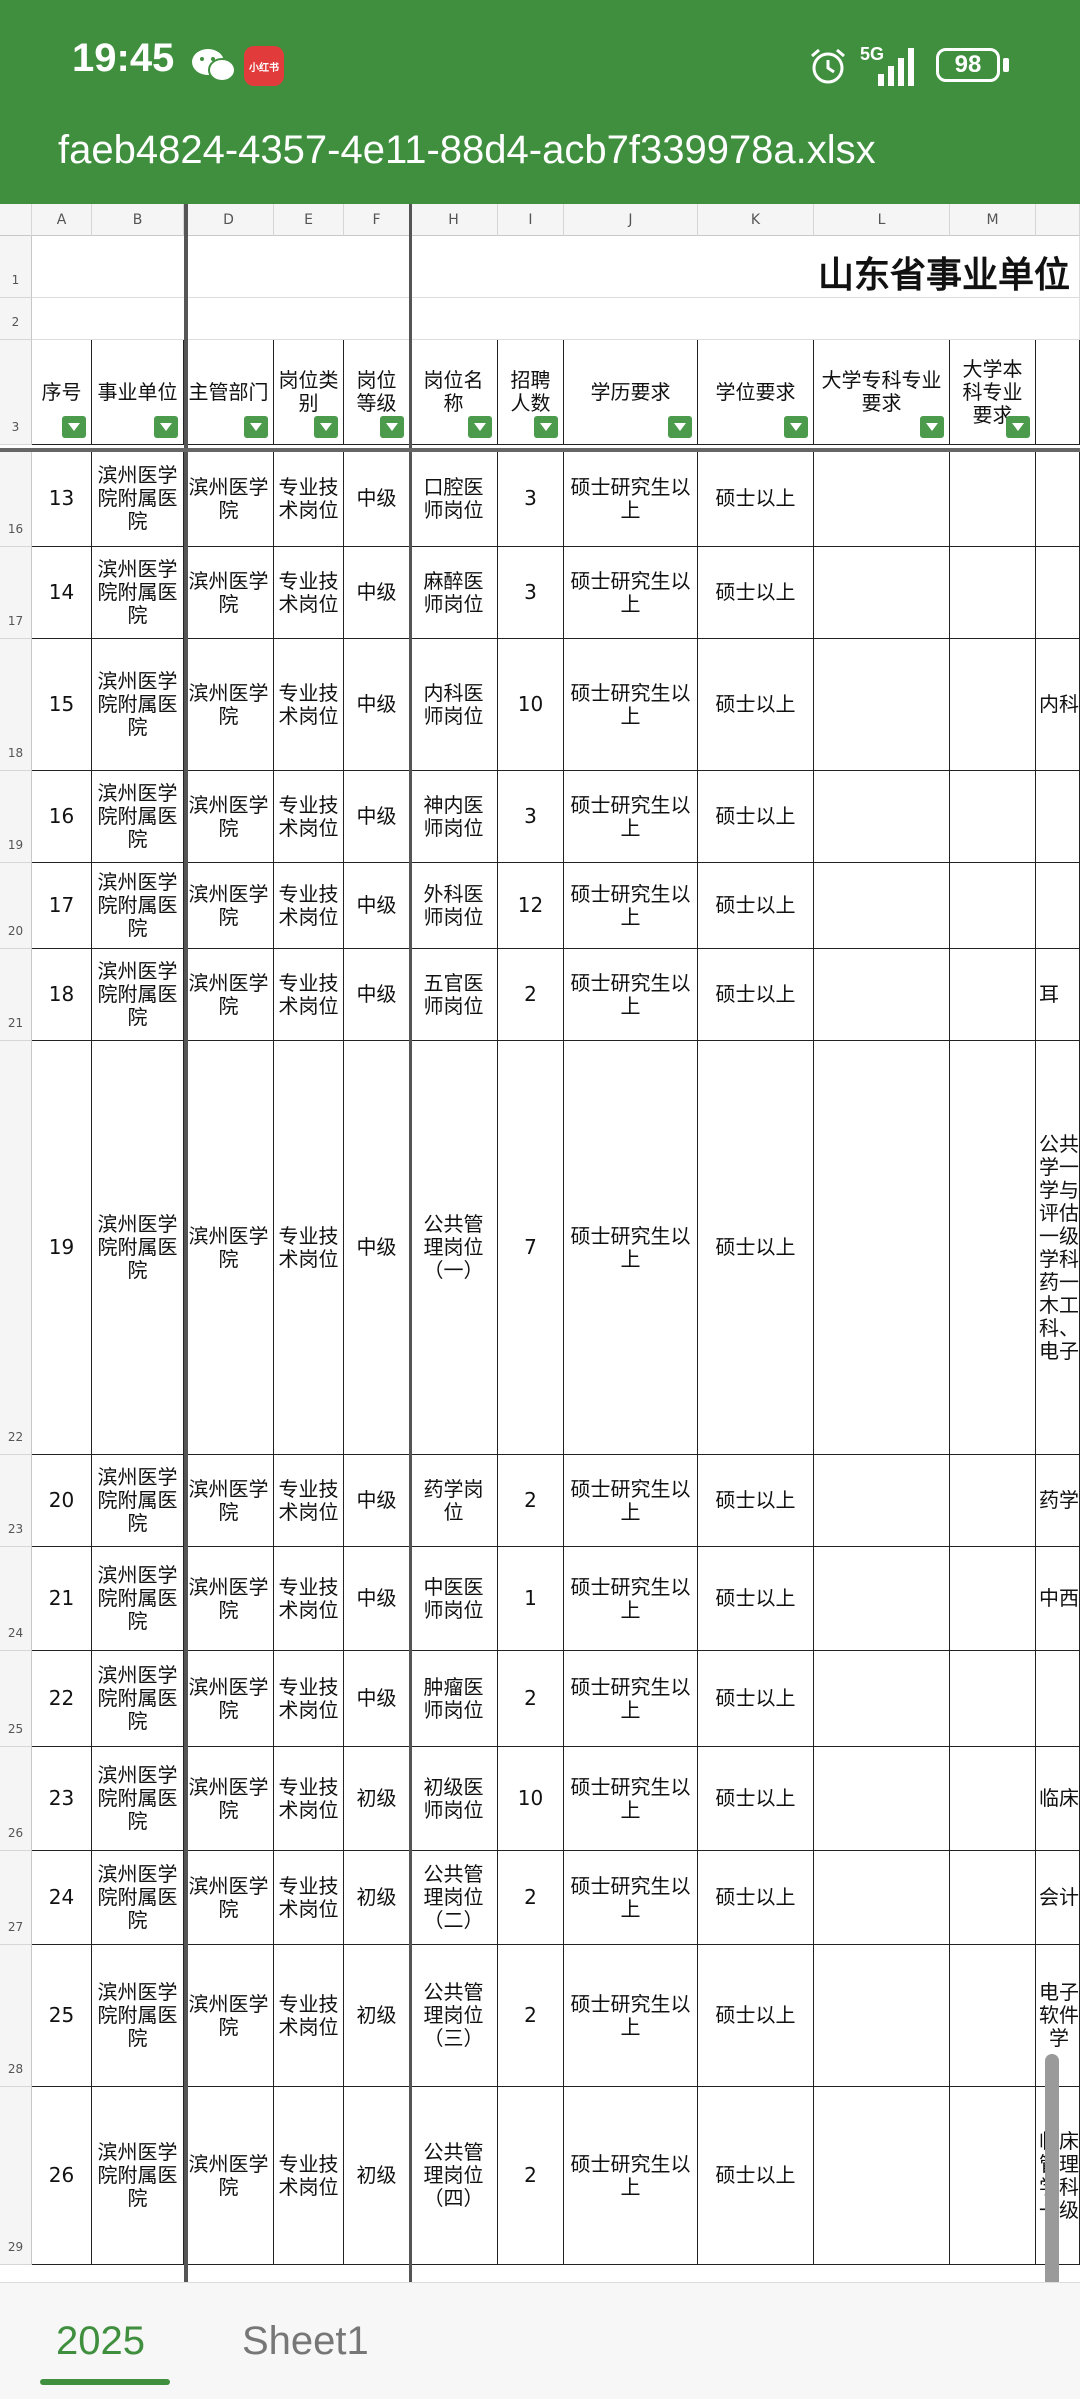 Image resolution: width=1080 pixels, height=2399 pixels. I want to click on column-header: J, so click(631, 220).